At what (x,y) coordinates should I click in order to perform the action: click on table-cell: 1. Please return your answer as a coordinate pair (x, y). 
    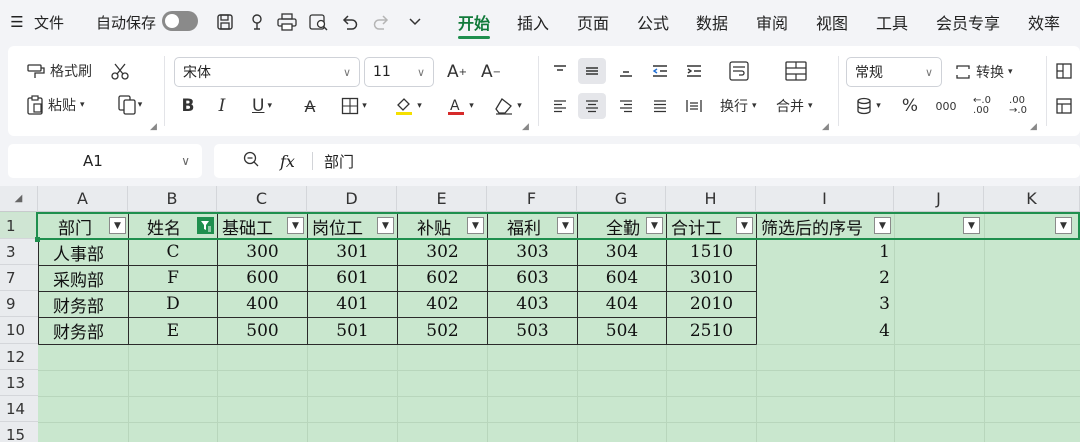
    Looking at the image, I should click on (825, 252).